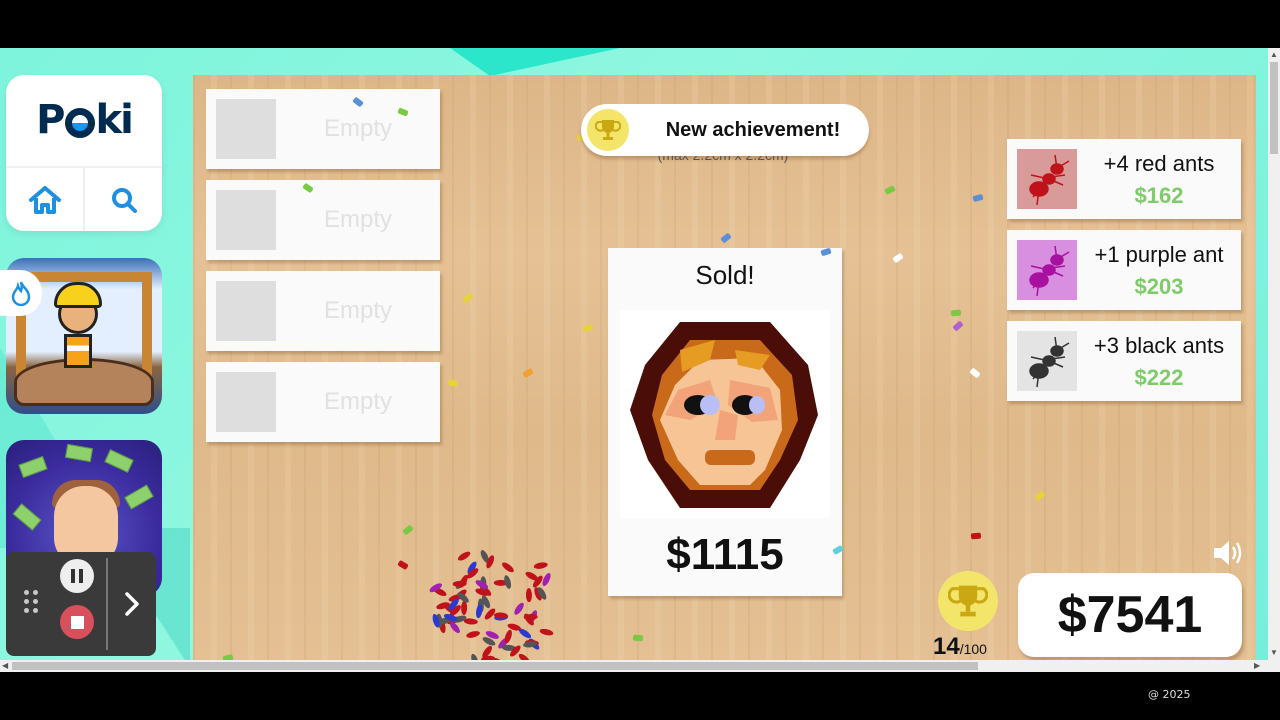 Image resolution: width=1280 pixels, height=720 pixels. I want to click on copyright-text: @ 2025, so click(1169, 694).